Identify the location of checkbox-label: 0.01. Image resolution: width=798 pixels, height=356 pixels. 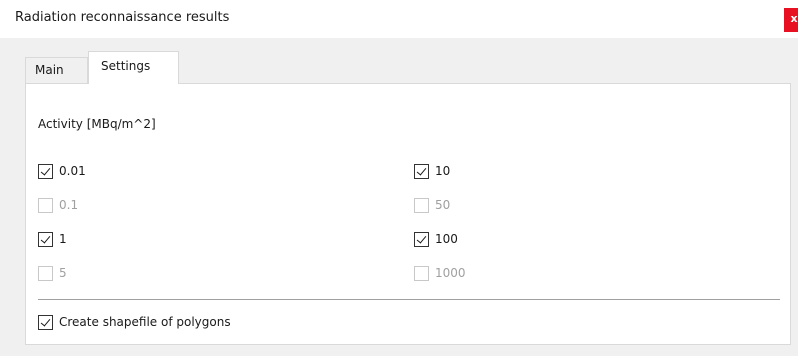
(72, 171).